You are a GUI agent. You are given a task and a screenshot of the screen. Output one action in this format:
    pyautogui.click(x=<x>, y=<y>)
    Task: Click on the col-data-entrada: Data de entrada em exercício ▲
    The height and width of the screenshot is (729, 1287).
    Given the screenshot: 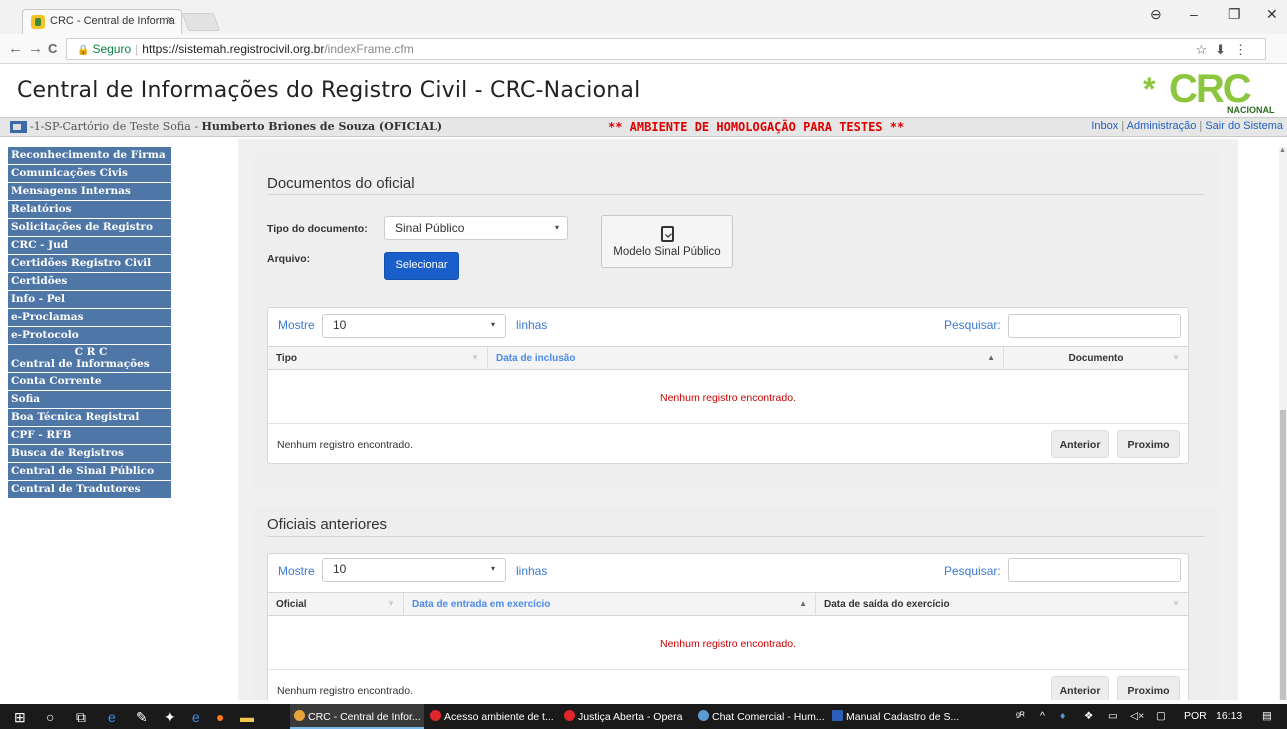 What is the action you would take?
    pyautogui.click(x=610, y=604)
    